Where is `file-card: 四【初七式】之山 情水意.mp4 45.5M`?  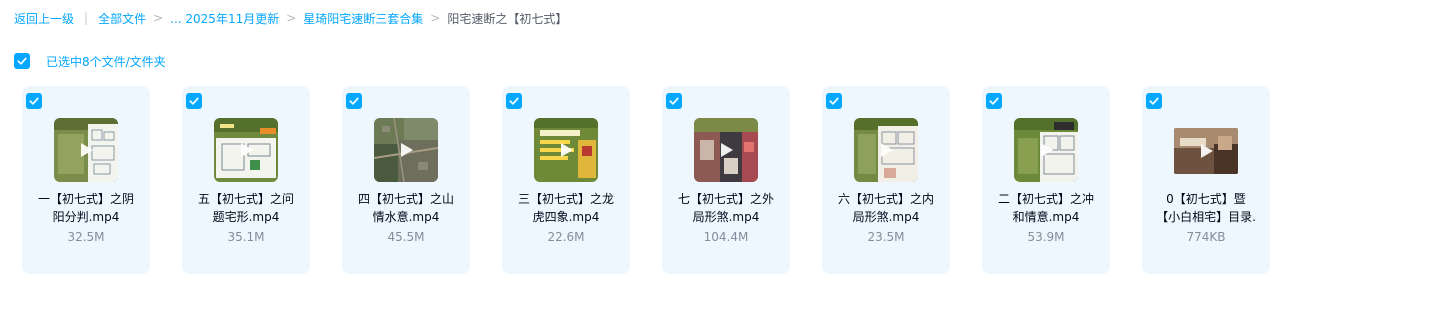
file-card: 四【初七式】之山 情水意.mp4 45.5M is located at coordinates (406, 180).